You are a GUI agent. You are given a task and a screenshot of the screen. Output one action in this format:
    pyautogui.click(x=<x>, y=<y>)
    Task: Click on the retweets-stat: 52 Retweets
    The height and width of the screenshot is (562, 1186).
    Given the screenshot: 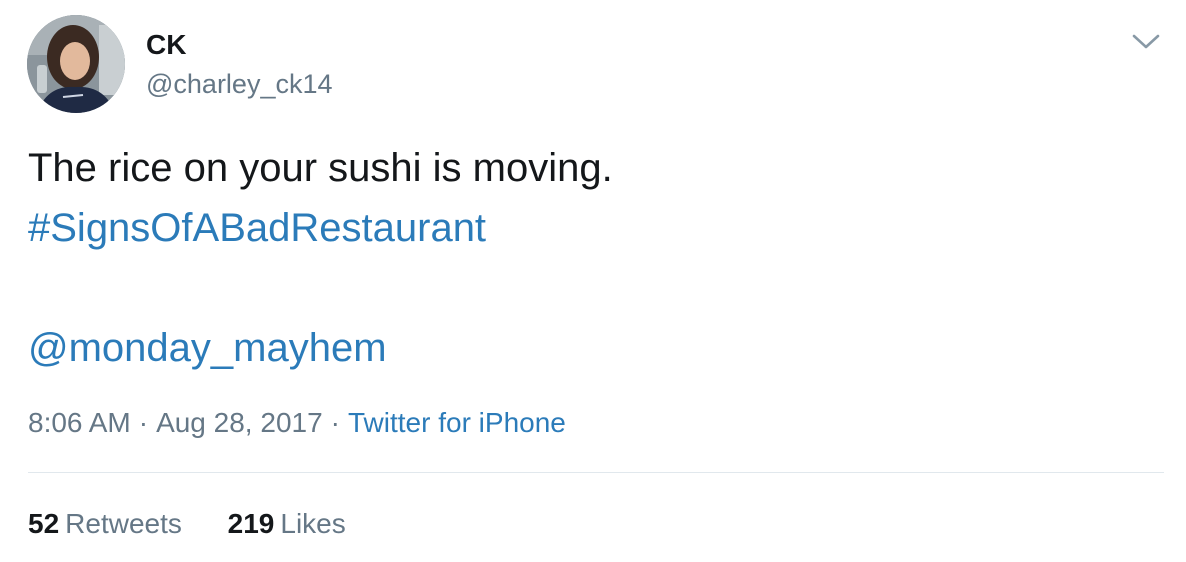 What is the action you would take?
    pyautogui.click(x=105, y=524)
    